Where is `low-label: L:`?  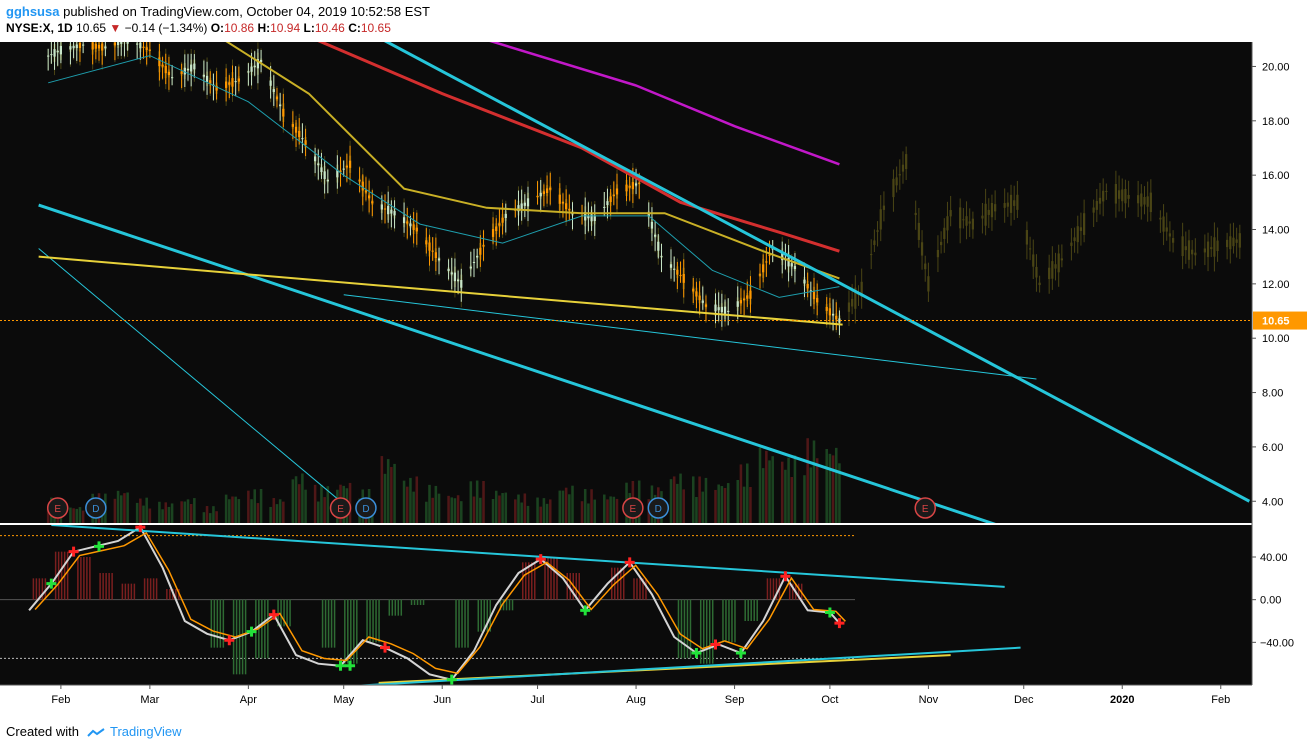
low-label: L: is located at coordinates (309, 28).